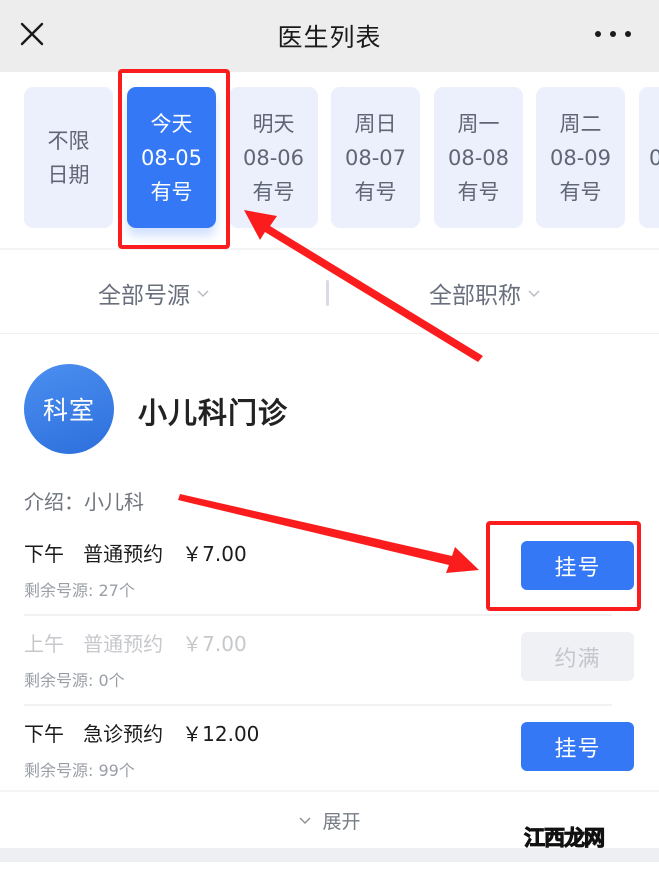 This screenshot has height=870, width=659. What do you see at coordinates (577, 746) in the screenshot?
I see `register-button: 挂号` at bounding box center [577, 746].